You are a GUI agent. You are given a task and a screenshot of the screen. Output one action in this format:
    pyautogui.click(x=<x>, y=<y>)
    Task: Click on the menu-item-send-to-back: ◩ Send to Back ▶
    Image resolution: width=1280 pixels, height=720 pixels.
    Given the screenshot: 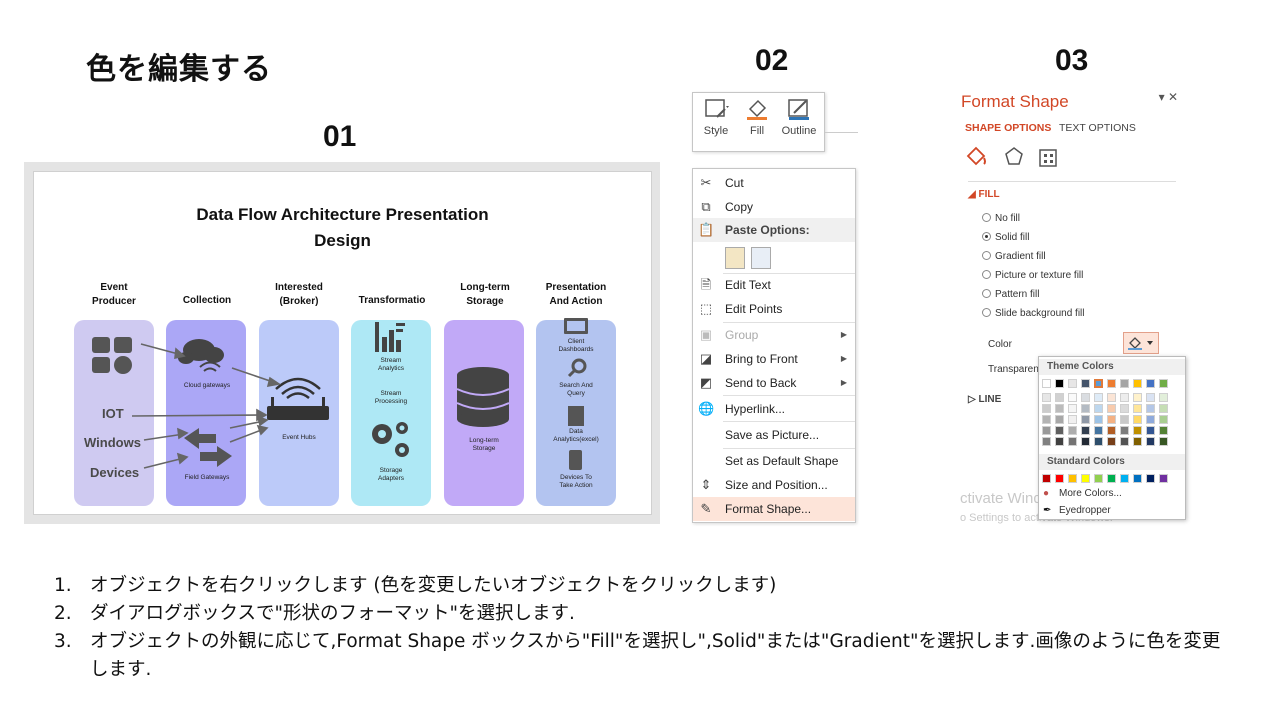 What is the action you would take?
    pyautogui.click(x=774, y=383)
    